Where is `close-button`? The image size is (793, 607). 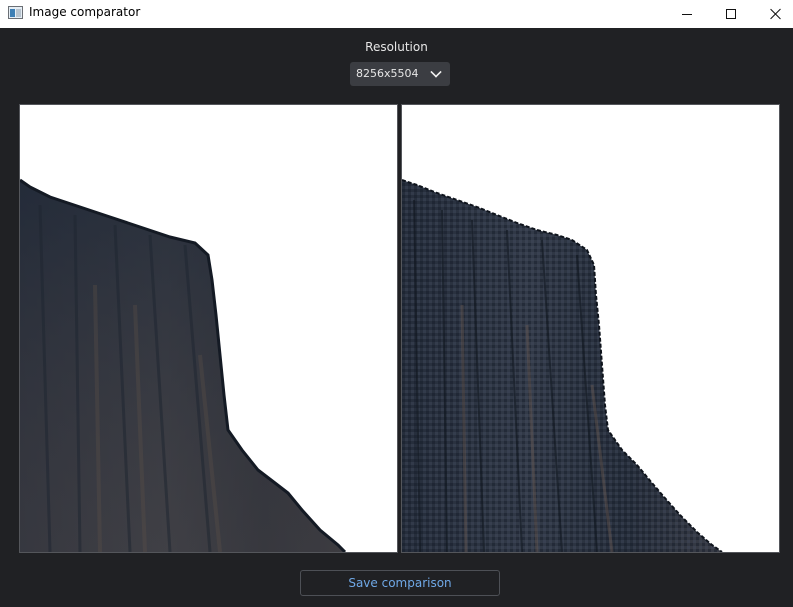 close-button is located at coordinates (773, 14).